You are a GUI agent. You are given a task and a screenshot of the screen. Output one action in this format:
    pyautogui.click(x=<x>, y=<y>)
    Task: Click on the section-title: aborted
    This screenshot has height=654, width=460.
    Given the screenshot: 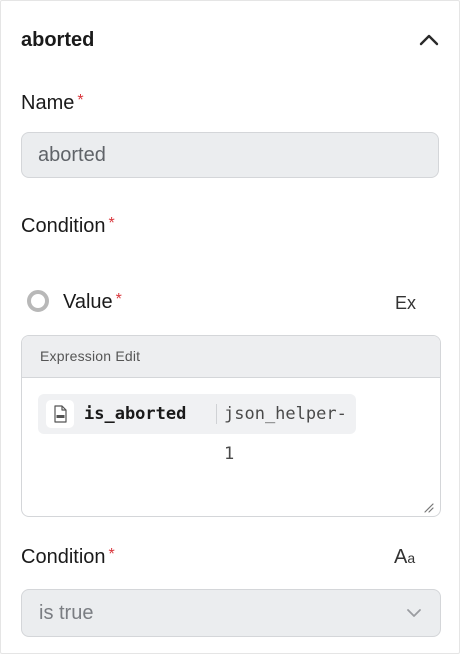 What is the action you would take?
    pyautogui.click(x=58, y=40)
    